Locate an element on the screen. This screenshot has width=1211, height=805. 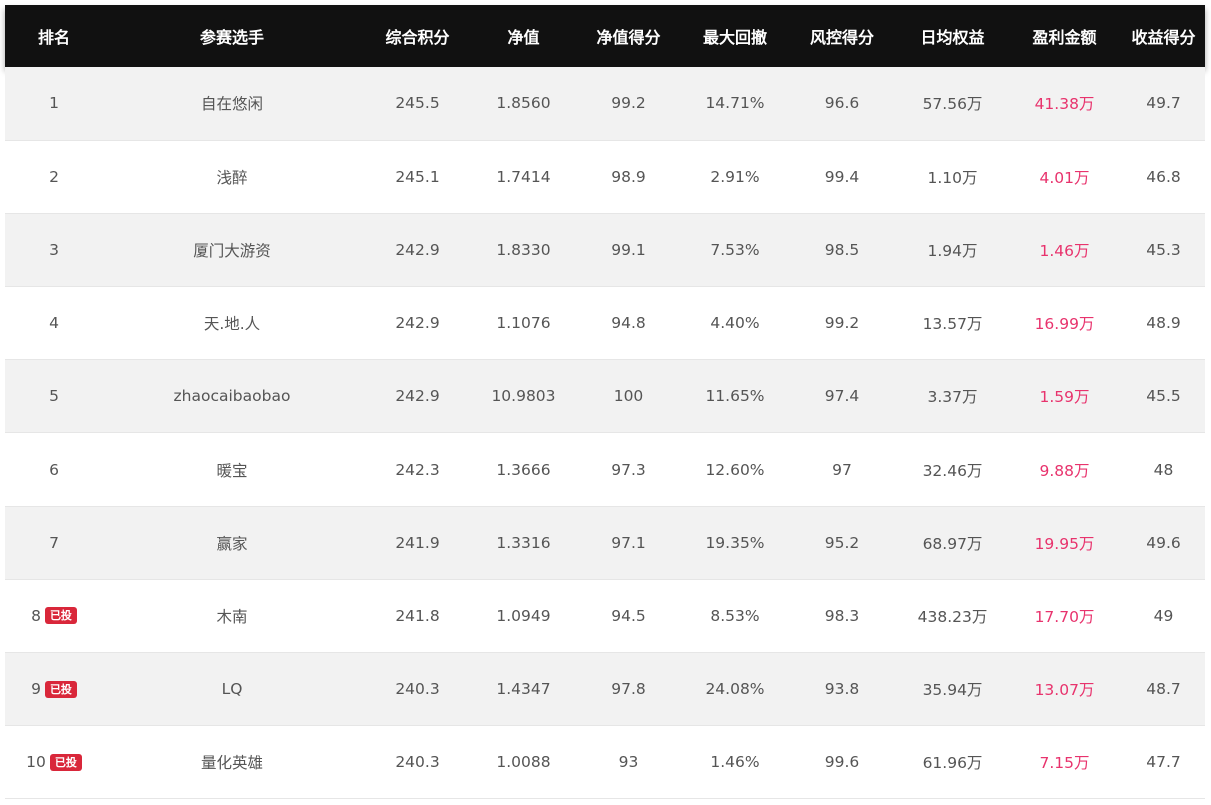
risk-score-cell: 98.3 is located at coordinates (842, 616).